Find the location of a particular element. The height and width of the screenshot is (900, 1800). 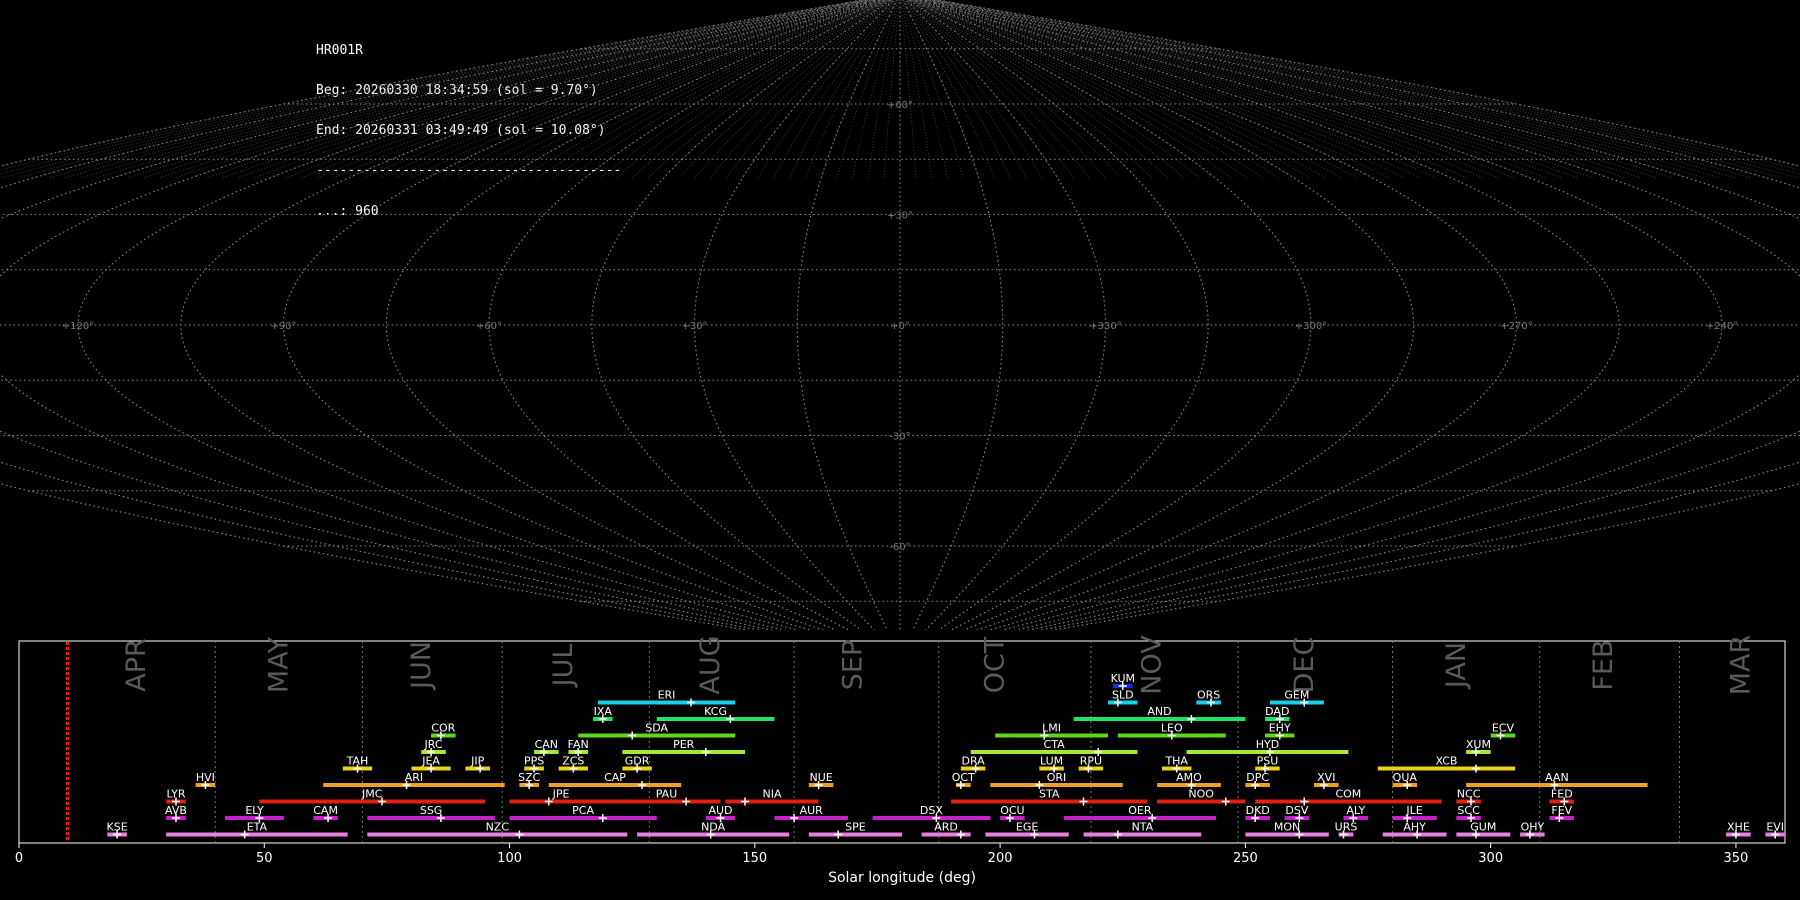

shower-label: NDA is located at coordinates (713, 827).